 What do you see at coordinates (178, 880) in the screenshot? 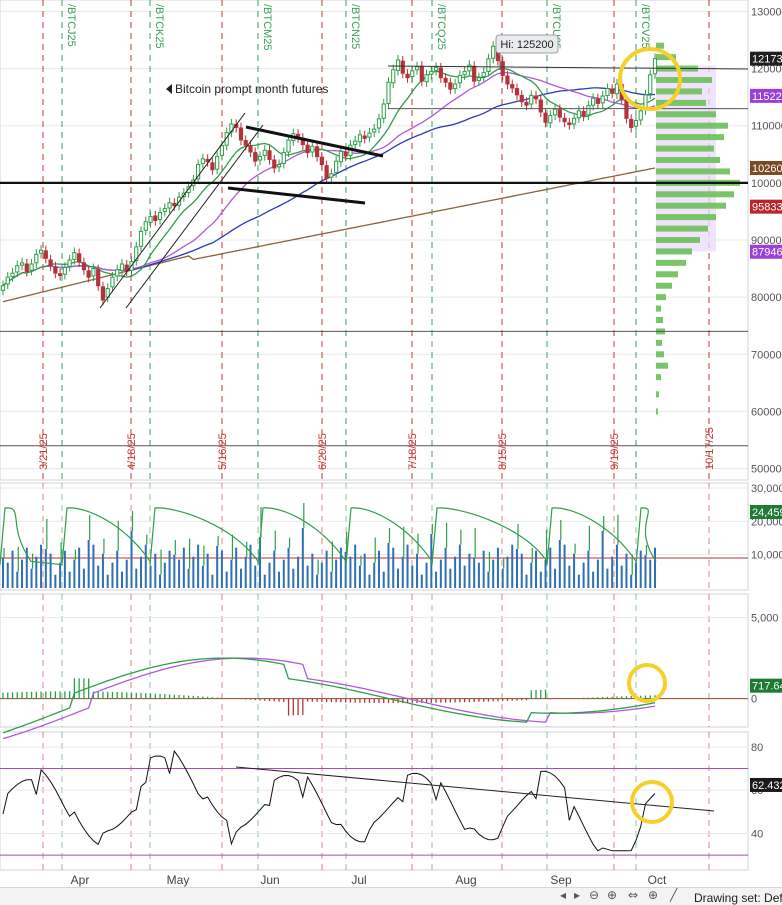
I see `x-month-label: May` at bounding box center [178, 880].